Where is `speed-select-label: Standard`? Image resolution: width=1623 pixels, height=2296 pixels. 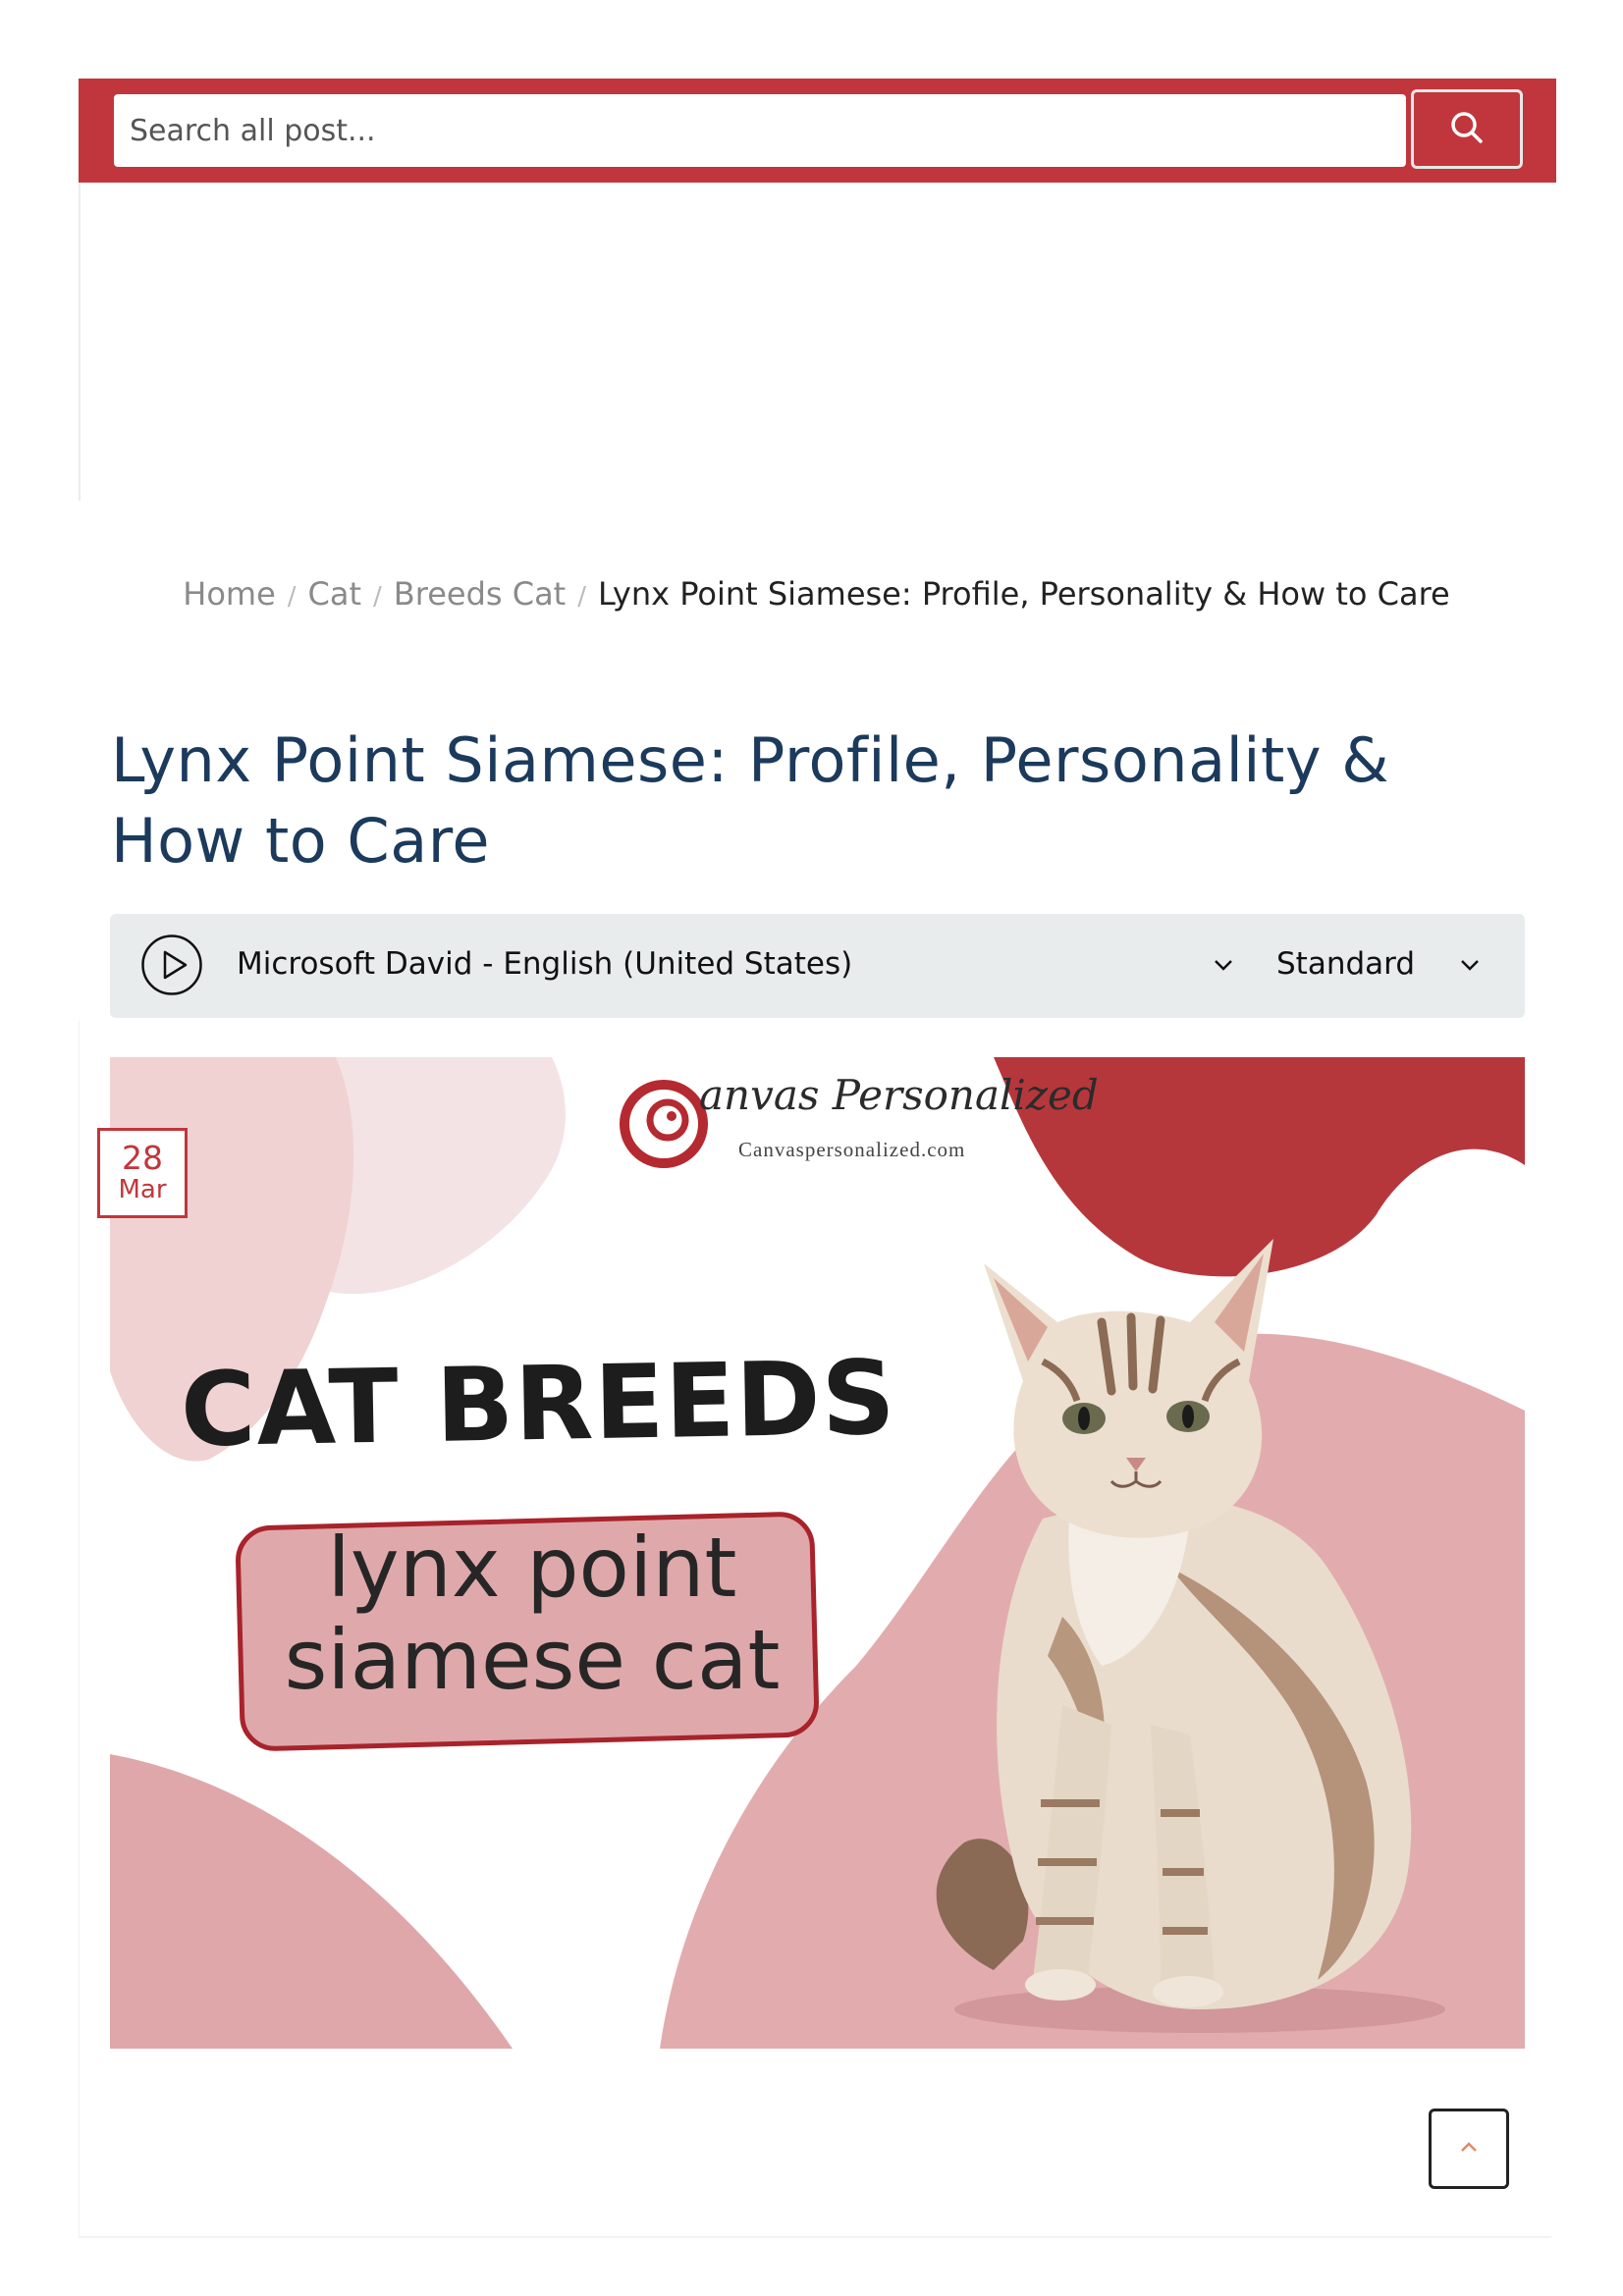
speed-select-label: Standard is located at coordinates (1346, 964).